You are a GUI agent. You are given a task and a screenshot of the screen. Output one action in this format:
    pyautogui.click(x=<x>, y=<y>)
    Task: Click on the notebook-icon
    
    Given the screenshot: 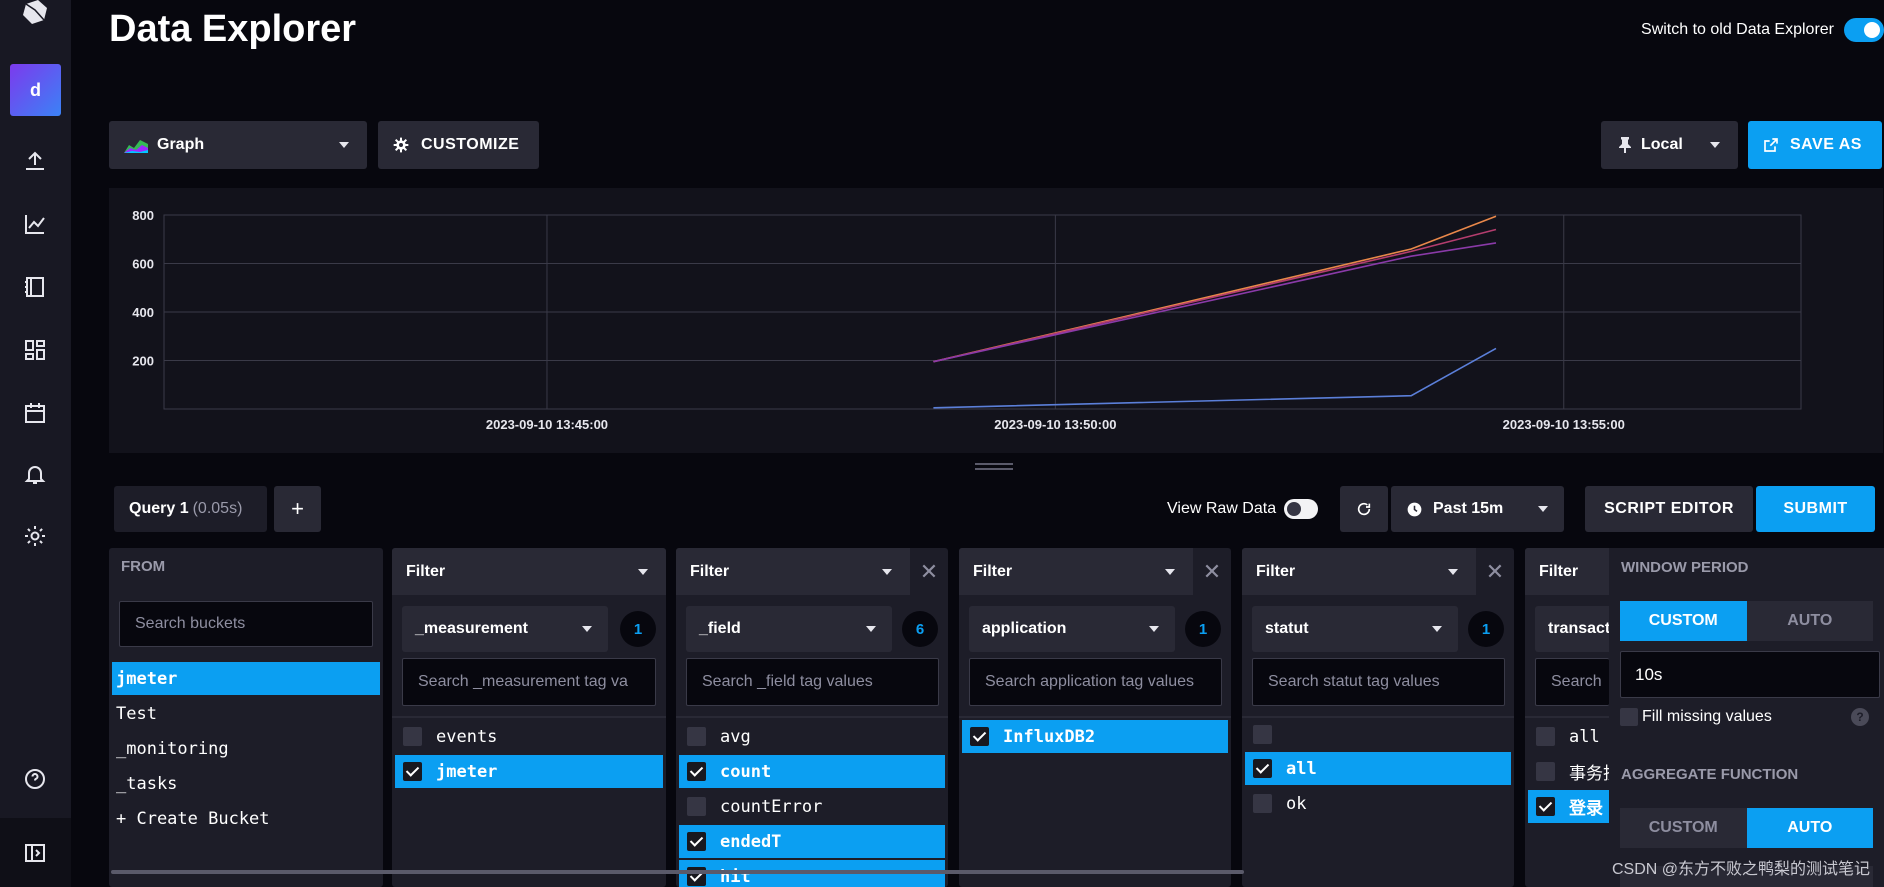 What is the action you would take?
    pyautogui.click(x=35, y=287)
    